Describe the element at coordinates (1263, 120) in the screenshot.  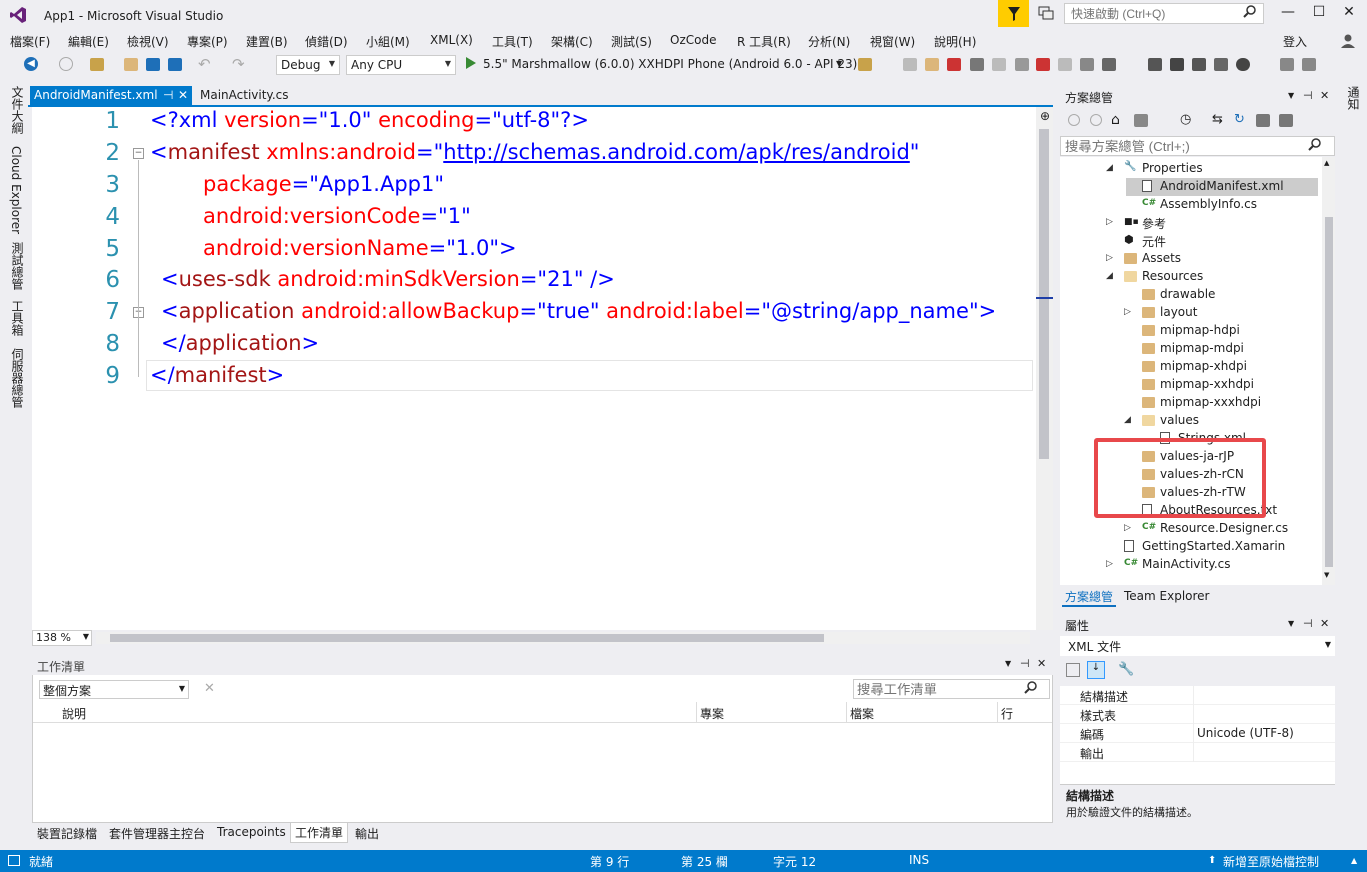
I see `collapse-all-icon` at that location.